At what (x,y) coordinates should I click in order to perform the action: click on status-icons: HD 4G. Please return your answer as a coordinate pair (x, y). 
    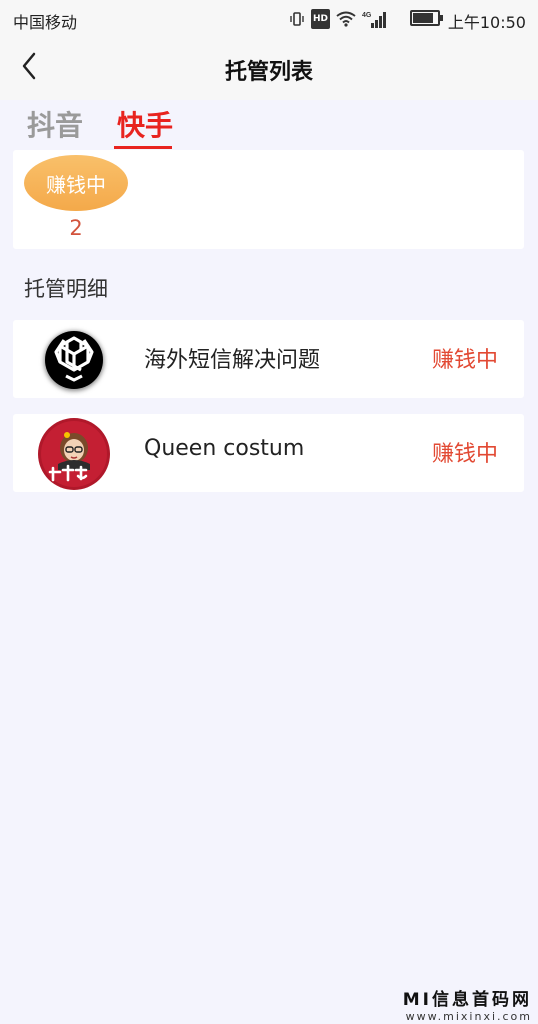
    Looking at the image, I should click on (338, 19).